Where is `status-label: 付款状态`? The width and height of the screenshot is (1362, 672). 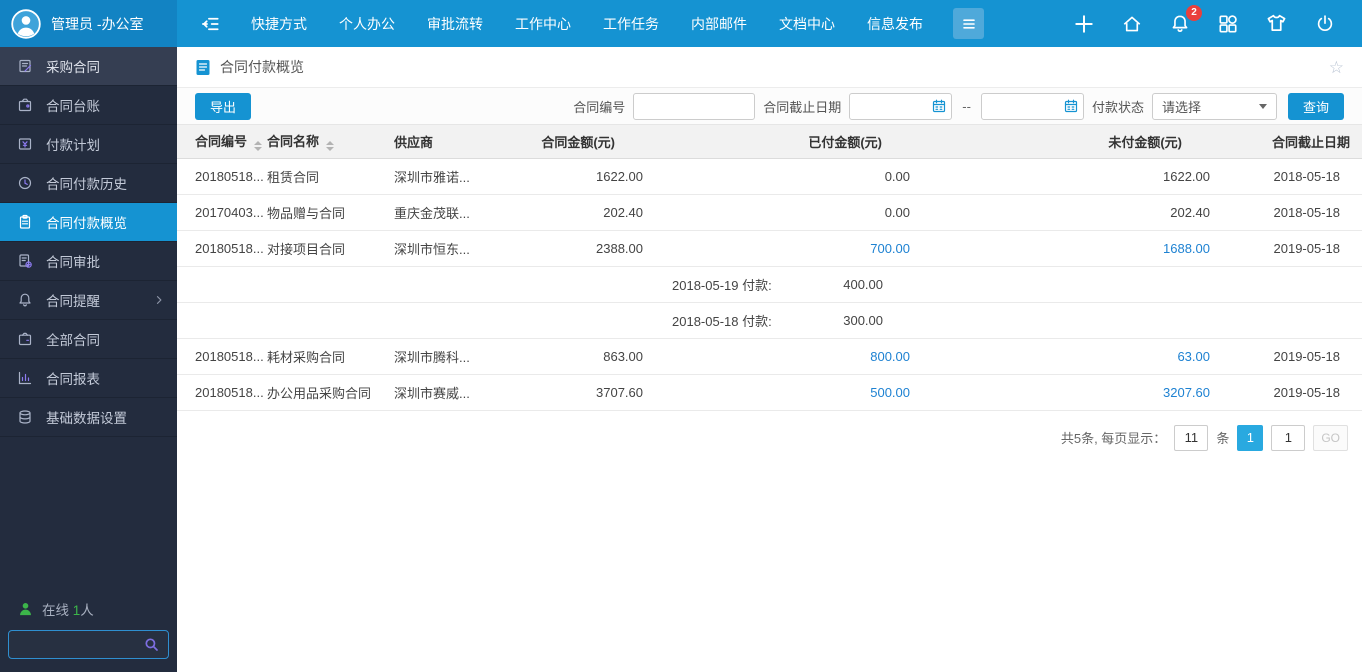
status-label: 付款状态 is located at coordinates (1117, 107).